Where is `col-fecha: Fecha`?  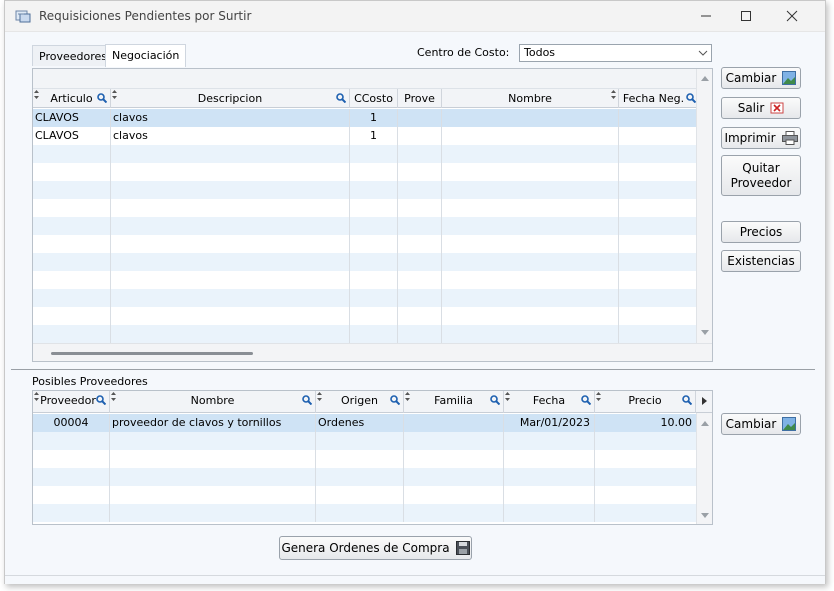 col-fecha: Fecha is located at coordinates (549, 402).